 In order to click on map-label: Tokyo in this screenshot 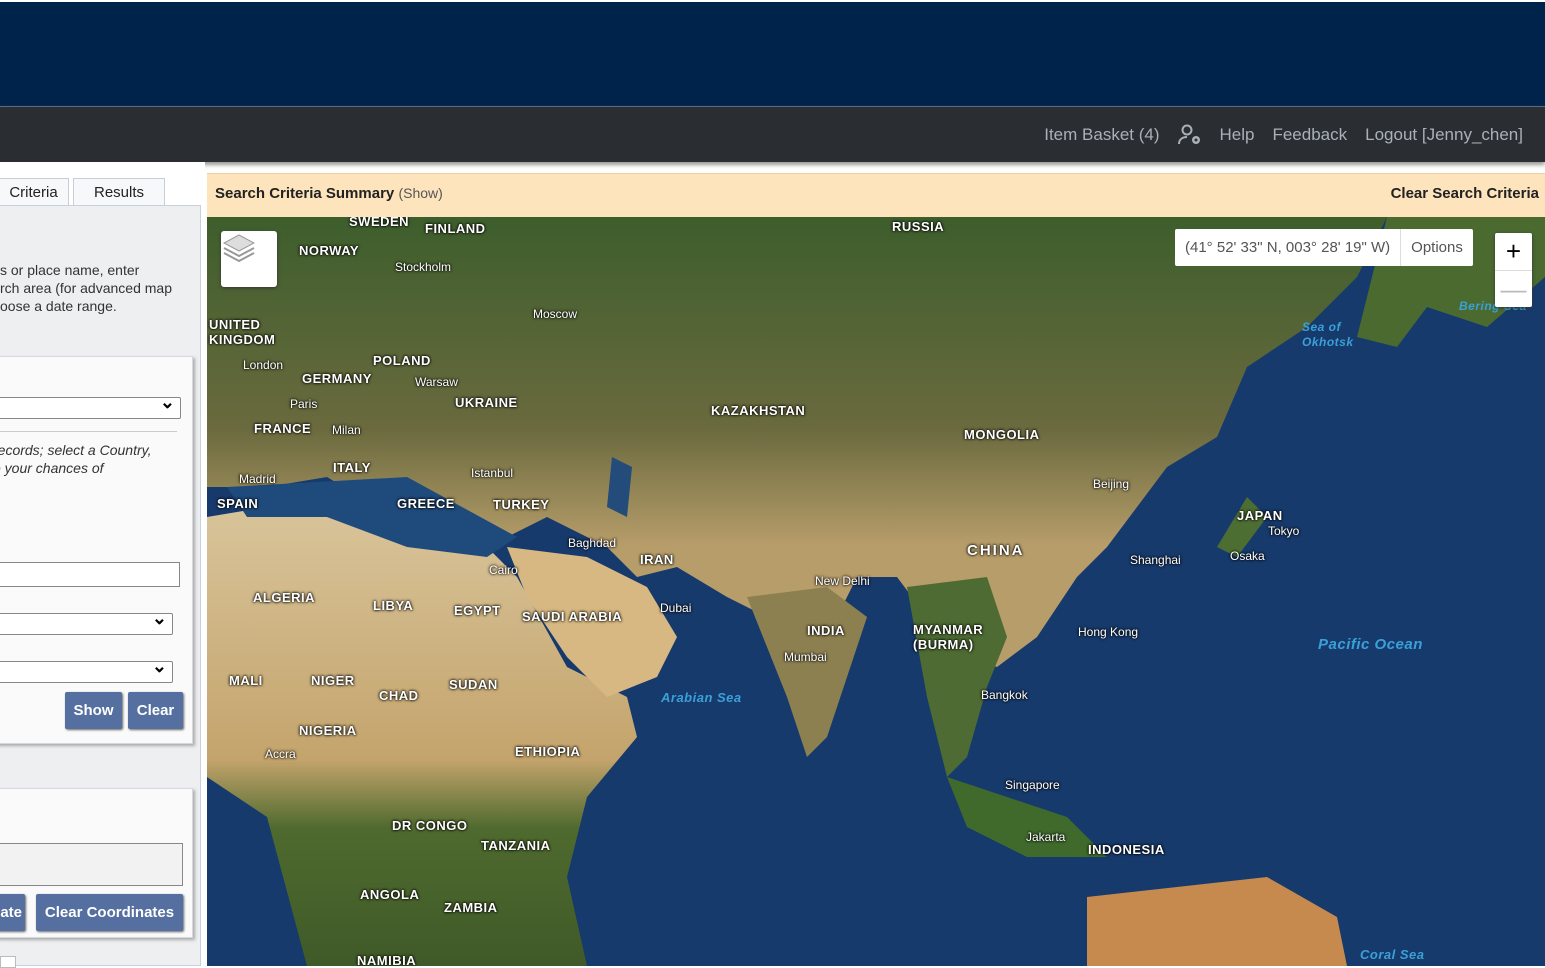, I will do `click(1284, 531)`.